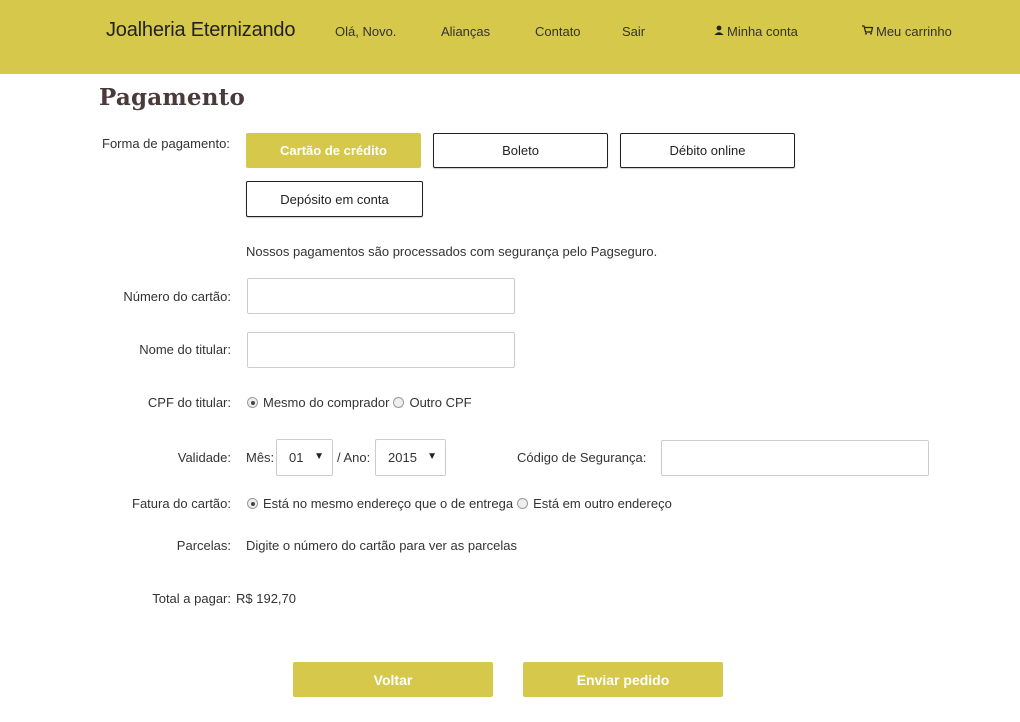  I want to click on nav-sair: Sair, so click(633, 31).